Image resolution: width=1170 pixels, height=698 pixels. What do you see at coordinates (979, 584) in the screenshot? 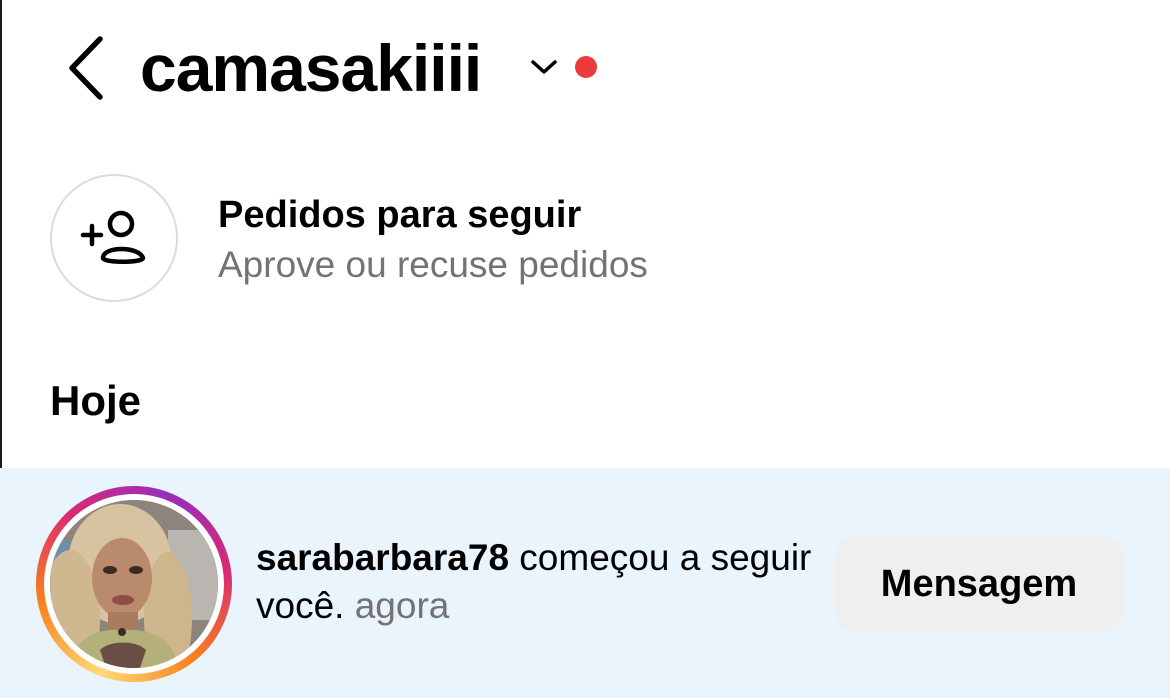
I see `message-button: Mensagem` at bounding box center [979, 584].